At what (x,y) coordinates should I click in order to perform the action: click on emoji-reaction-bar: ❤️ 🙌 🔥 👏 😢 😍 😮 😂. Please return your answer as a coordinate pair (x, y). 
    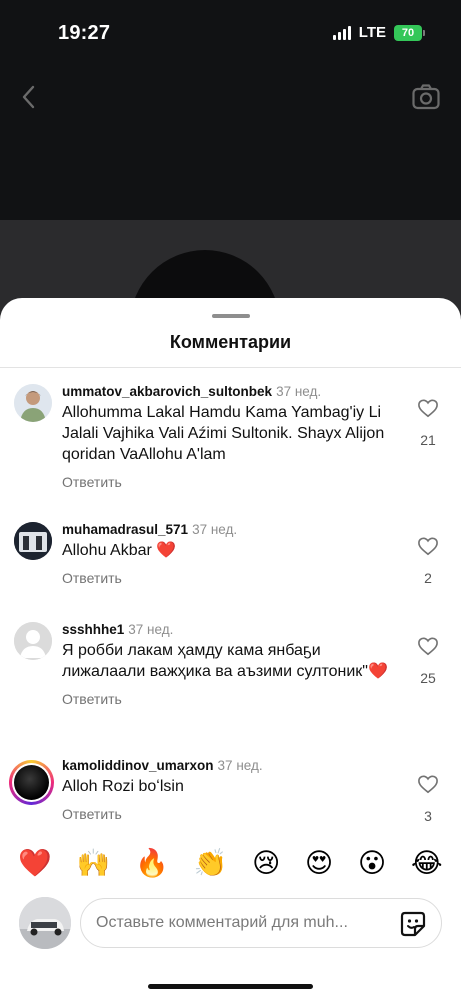
    Looking at the image, I should click on (230, 863).